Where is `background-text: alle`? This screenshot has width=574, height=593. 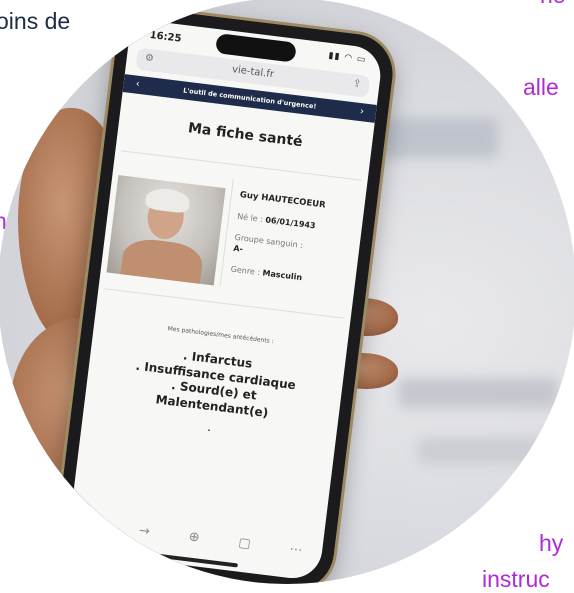
background-text: alle is located at coordinates (541, 87).